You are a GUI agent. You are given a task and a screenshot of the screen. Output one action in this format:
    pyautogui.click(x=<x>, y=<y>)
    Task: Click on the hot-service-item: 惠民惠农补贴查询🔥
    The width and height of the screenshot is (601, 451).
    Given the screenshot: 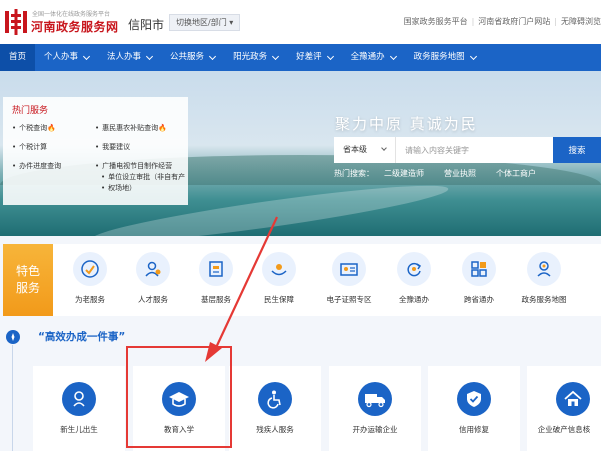 What is the action you would take?
    pyautogui.click(x=131, y=128)
    